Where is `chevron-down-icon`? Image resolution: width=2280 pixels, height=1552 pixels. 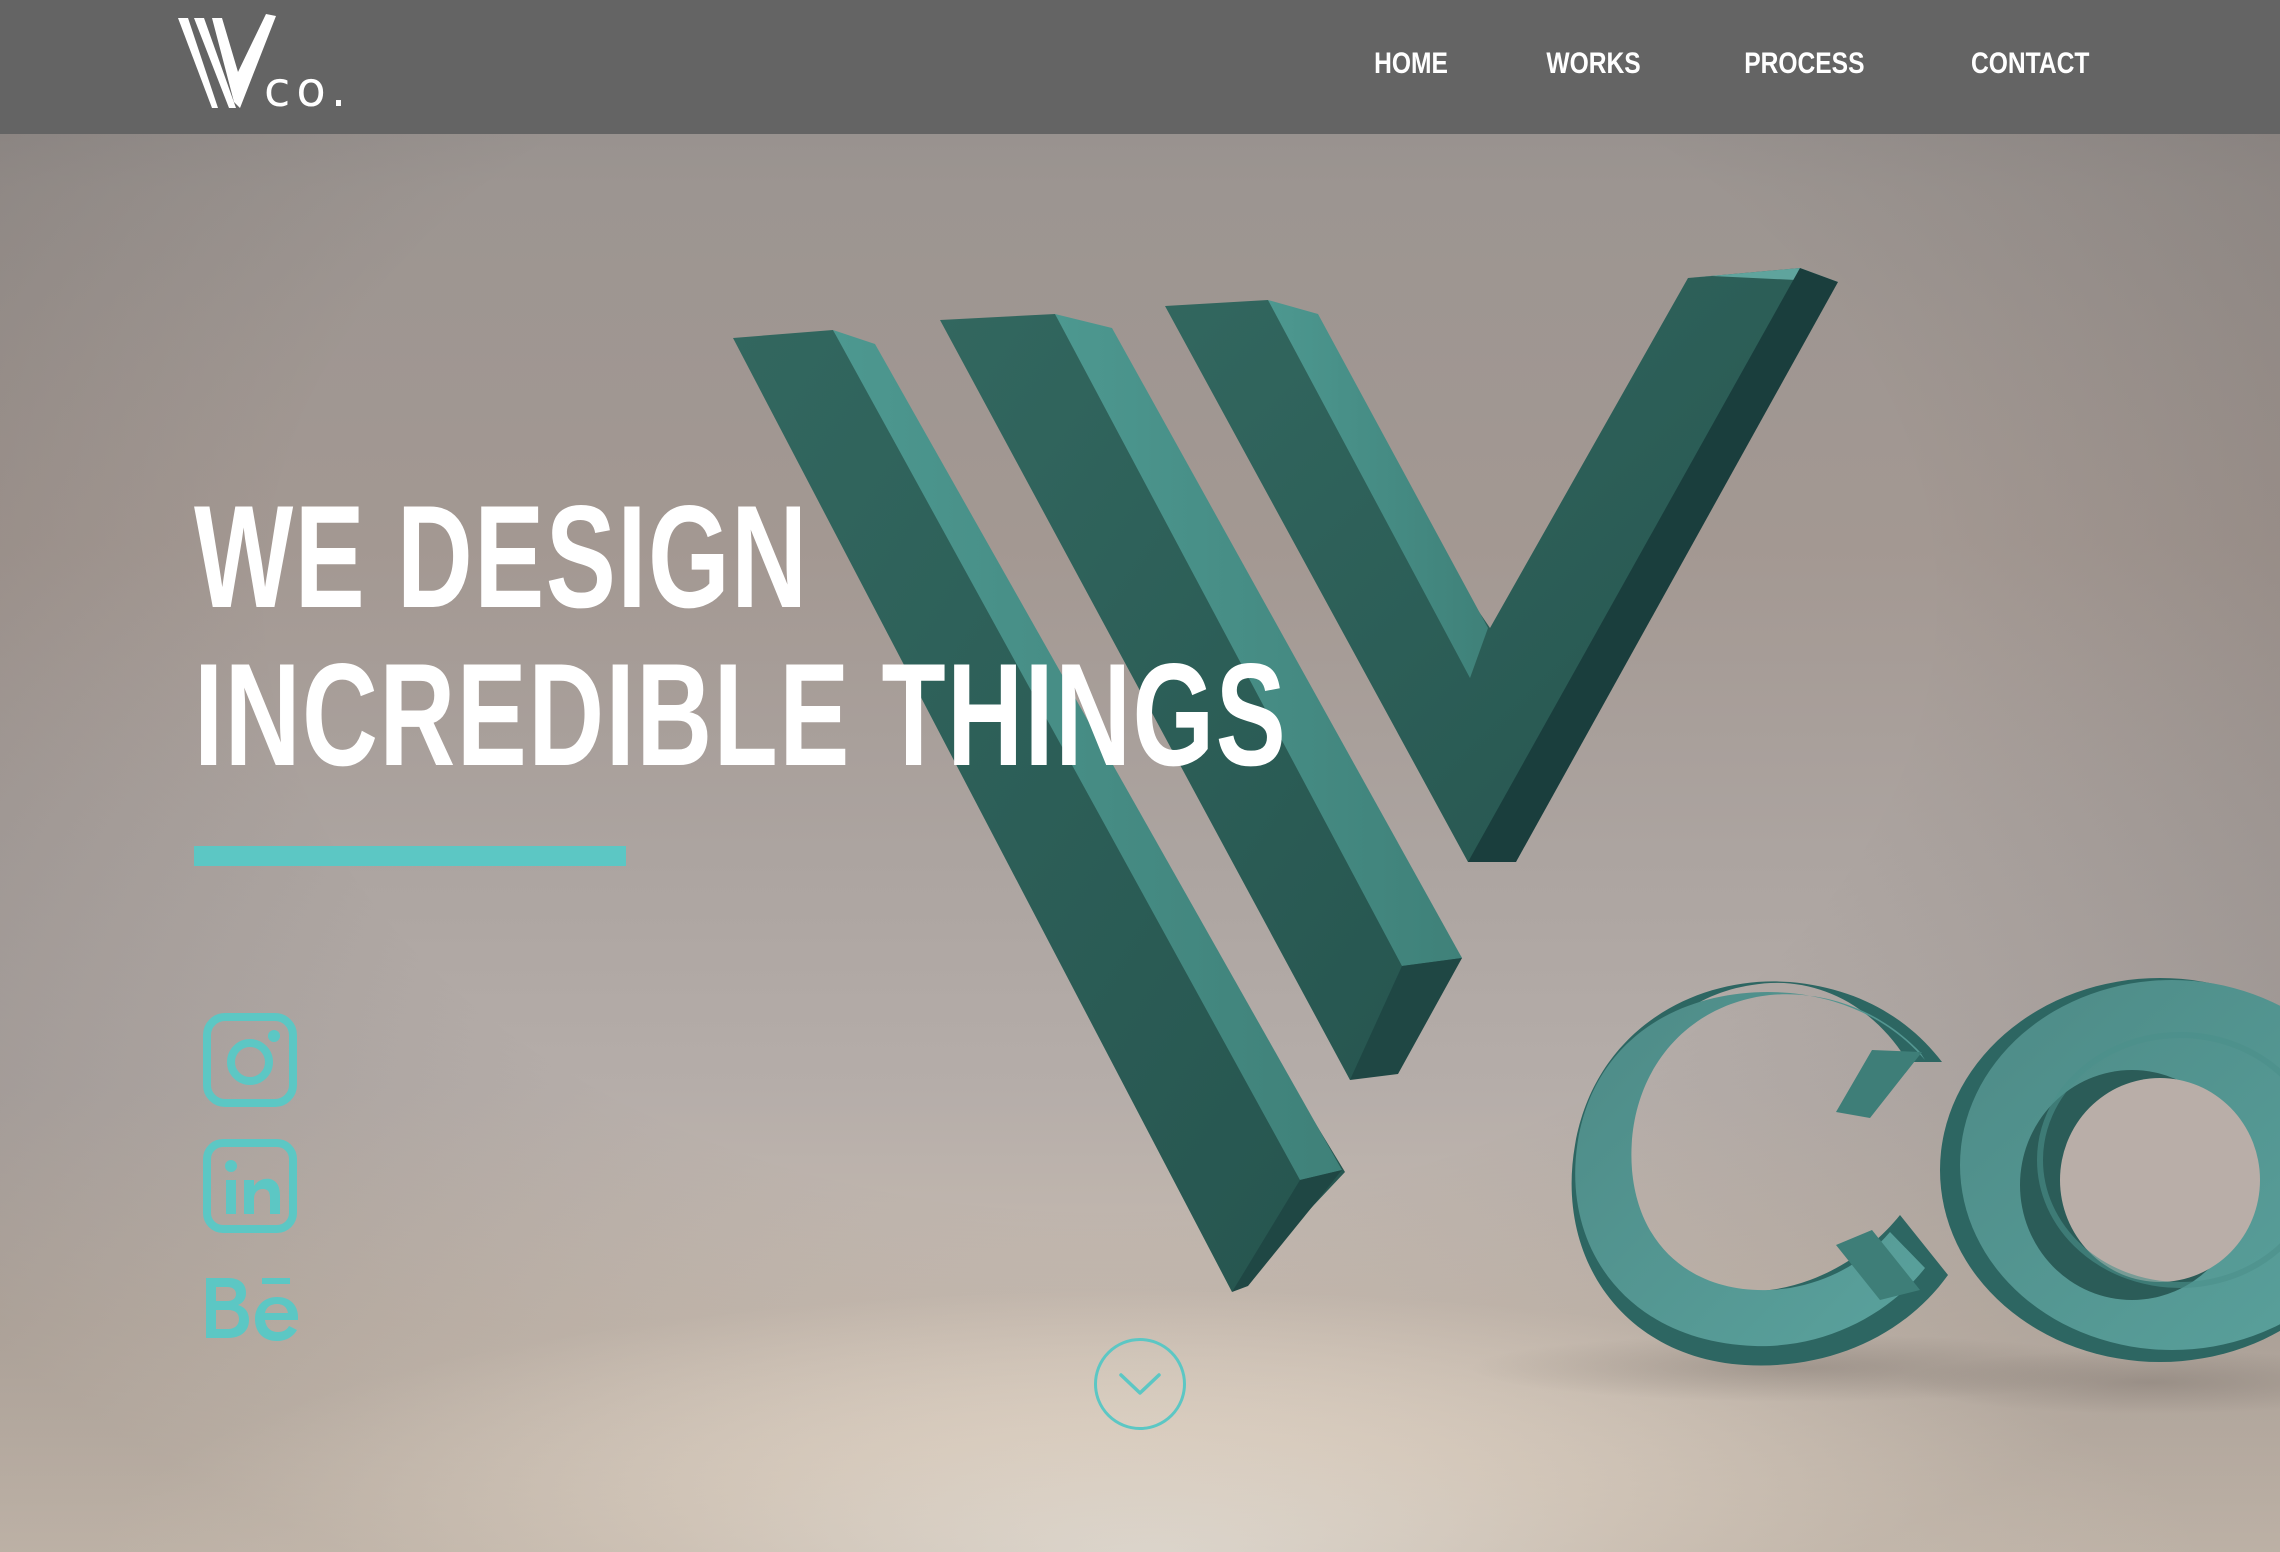 chevron-down-icon is located at coordinates (1140, 1384).